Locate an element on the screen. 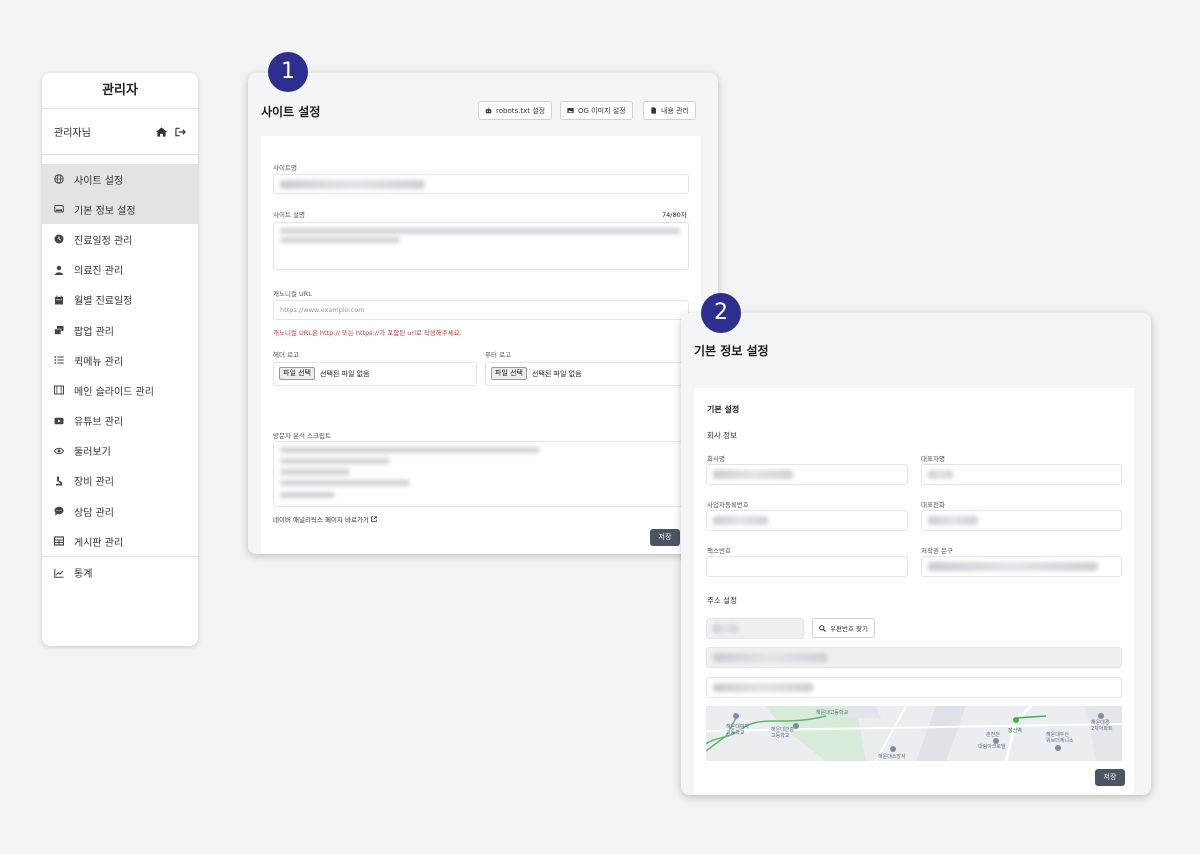 This screenshot has height=854, width=1200. footer-logo-file-input: 파일 선택 선택된 파일 없음 is located at coordinates (587, 374).